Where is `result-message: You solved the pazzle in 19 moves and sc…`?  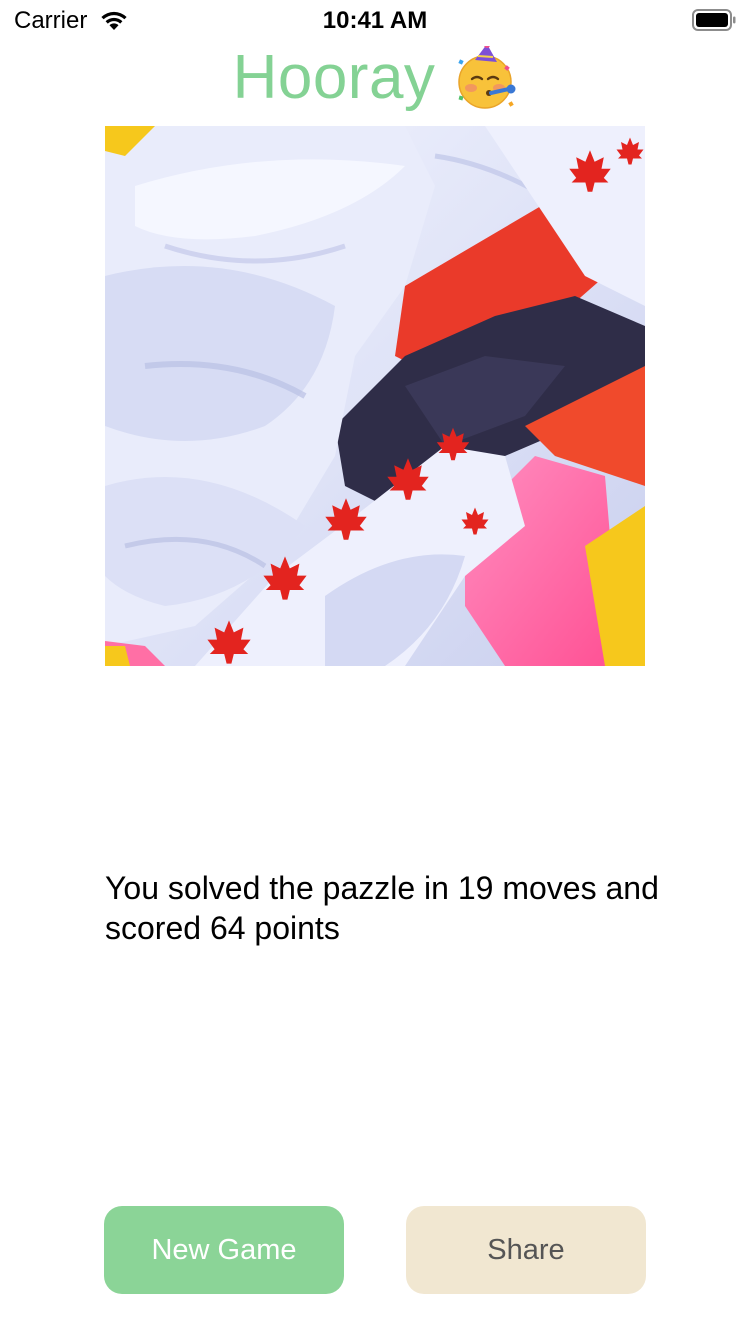 result-message: You solved the pazzle in 19 moves and sc… is located at coordinates (382, 908).